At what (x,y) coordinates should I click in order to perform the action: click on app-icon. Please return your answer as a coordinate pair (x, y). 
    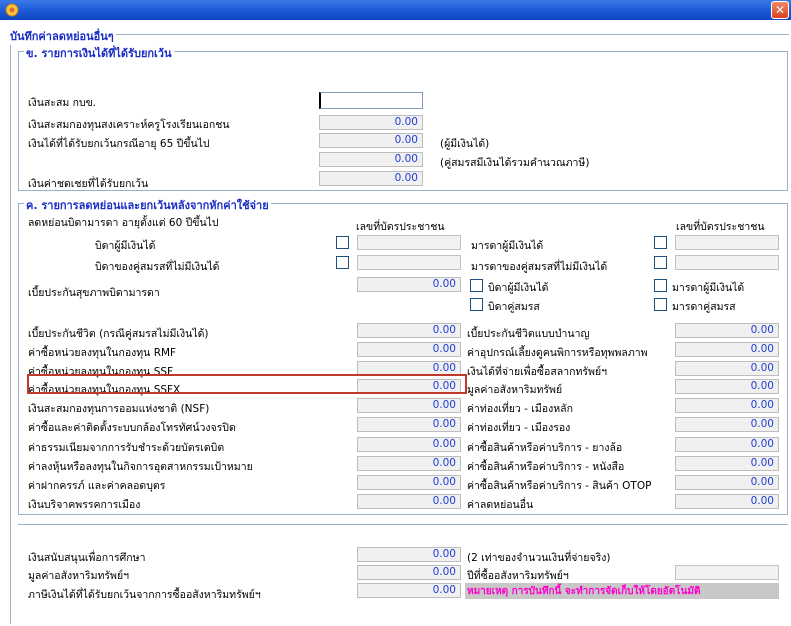
    Looking at the image, I should click on (12, 10).